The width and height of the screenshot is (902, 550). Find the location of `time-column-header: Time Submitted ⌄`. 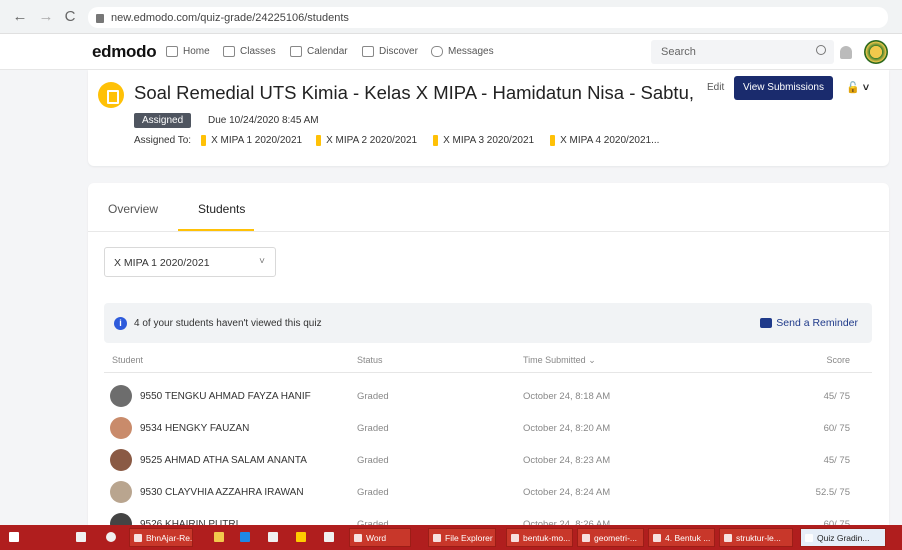

time-column-header: Time Submitted ⌄ is located at coordinates (559, 360).